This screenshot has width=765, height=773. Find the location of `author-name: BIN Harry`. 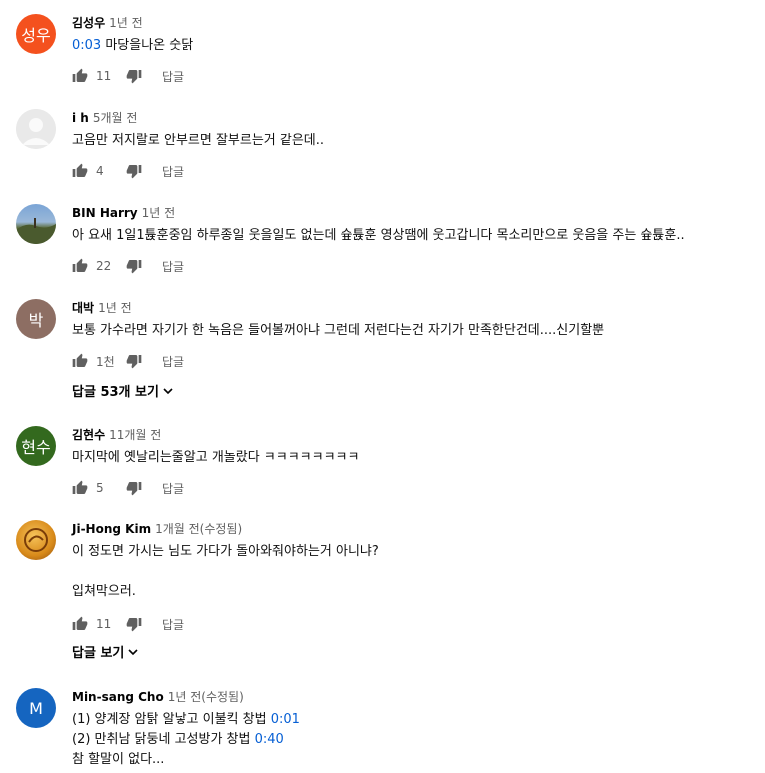

author-name: BIN Harry is located at coordinates (105, 213).